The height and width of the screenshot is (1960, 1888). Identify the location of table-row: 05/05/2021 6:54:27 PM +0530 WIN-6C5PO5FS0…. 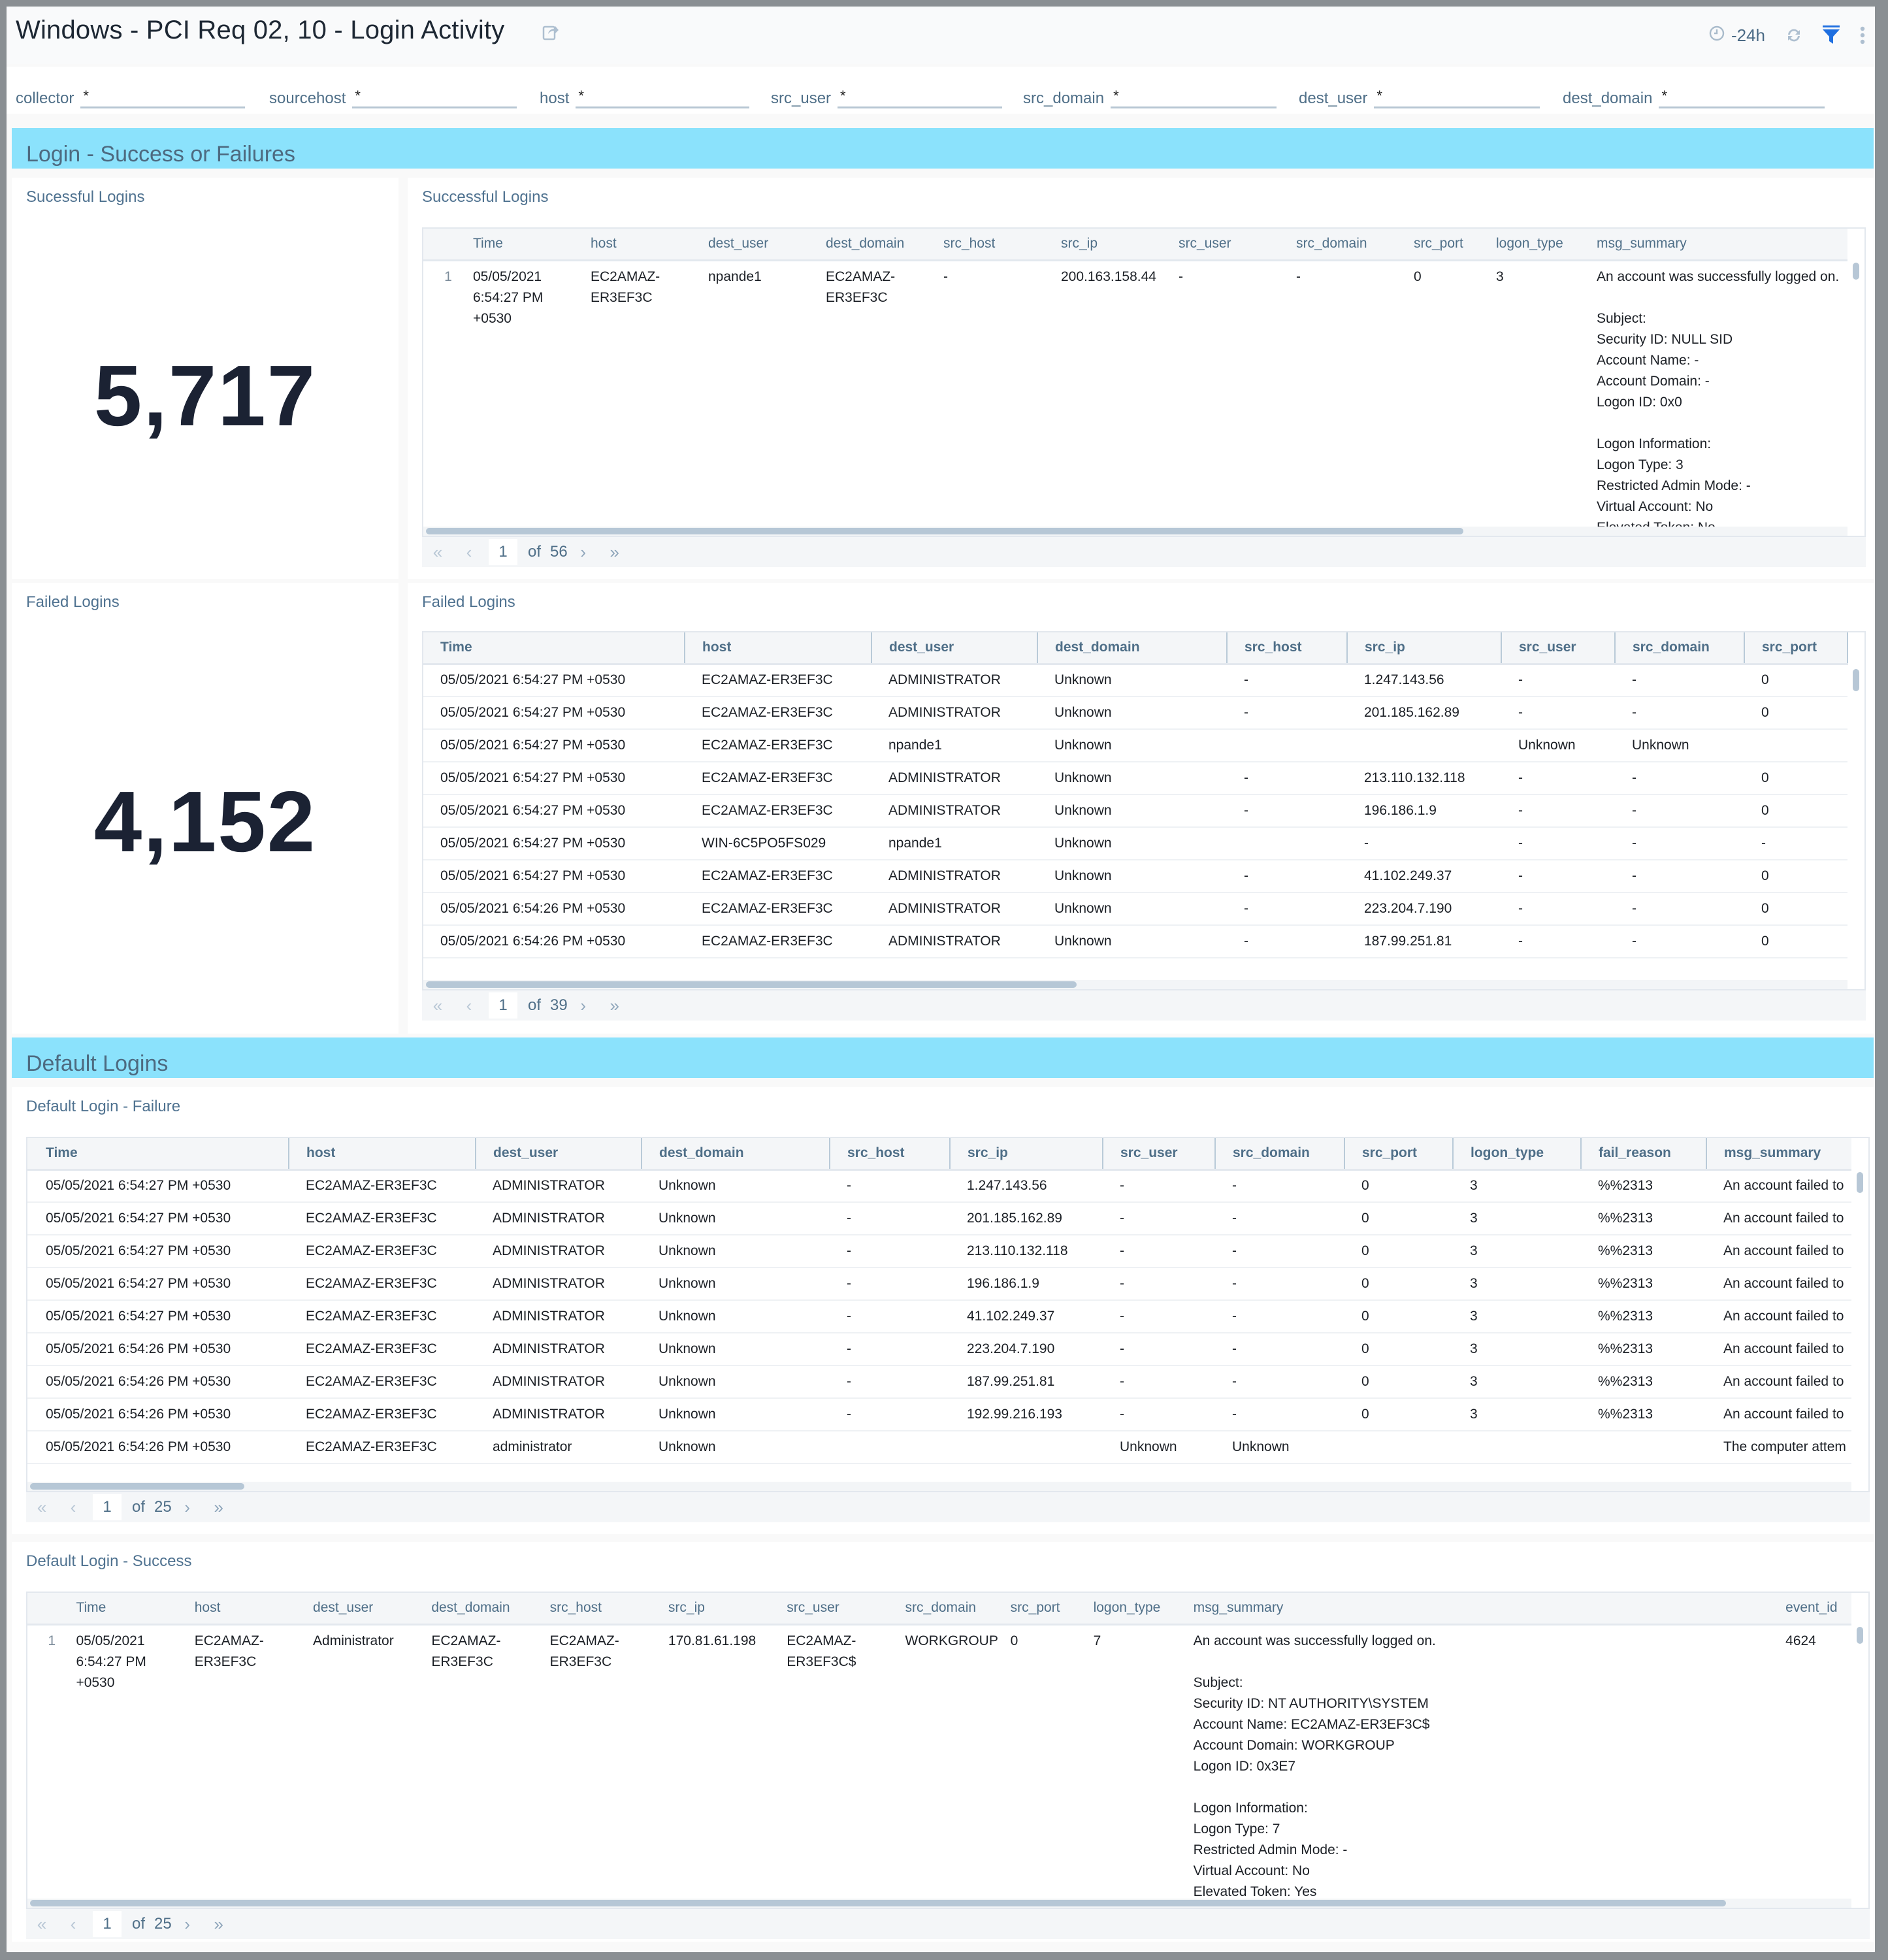
(1135, 843).